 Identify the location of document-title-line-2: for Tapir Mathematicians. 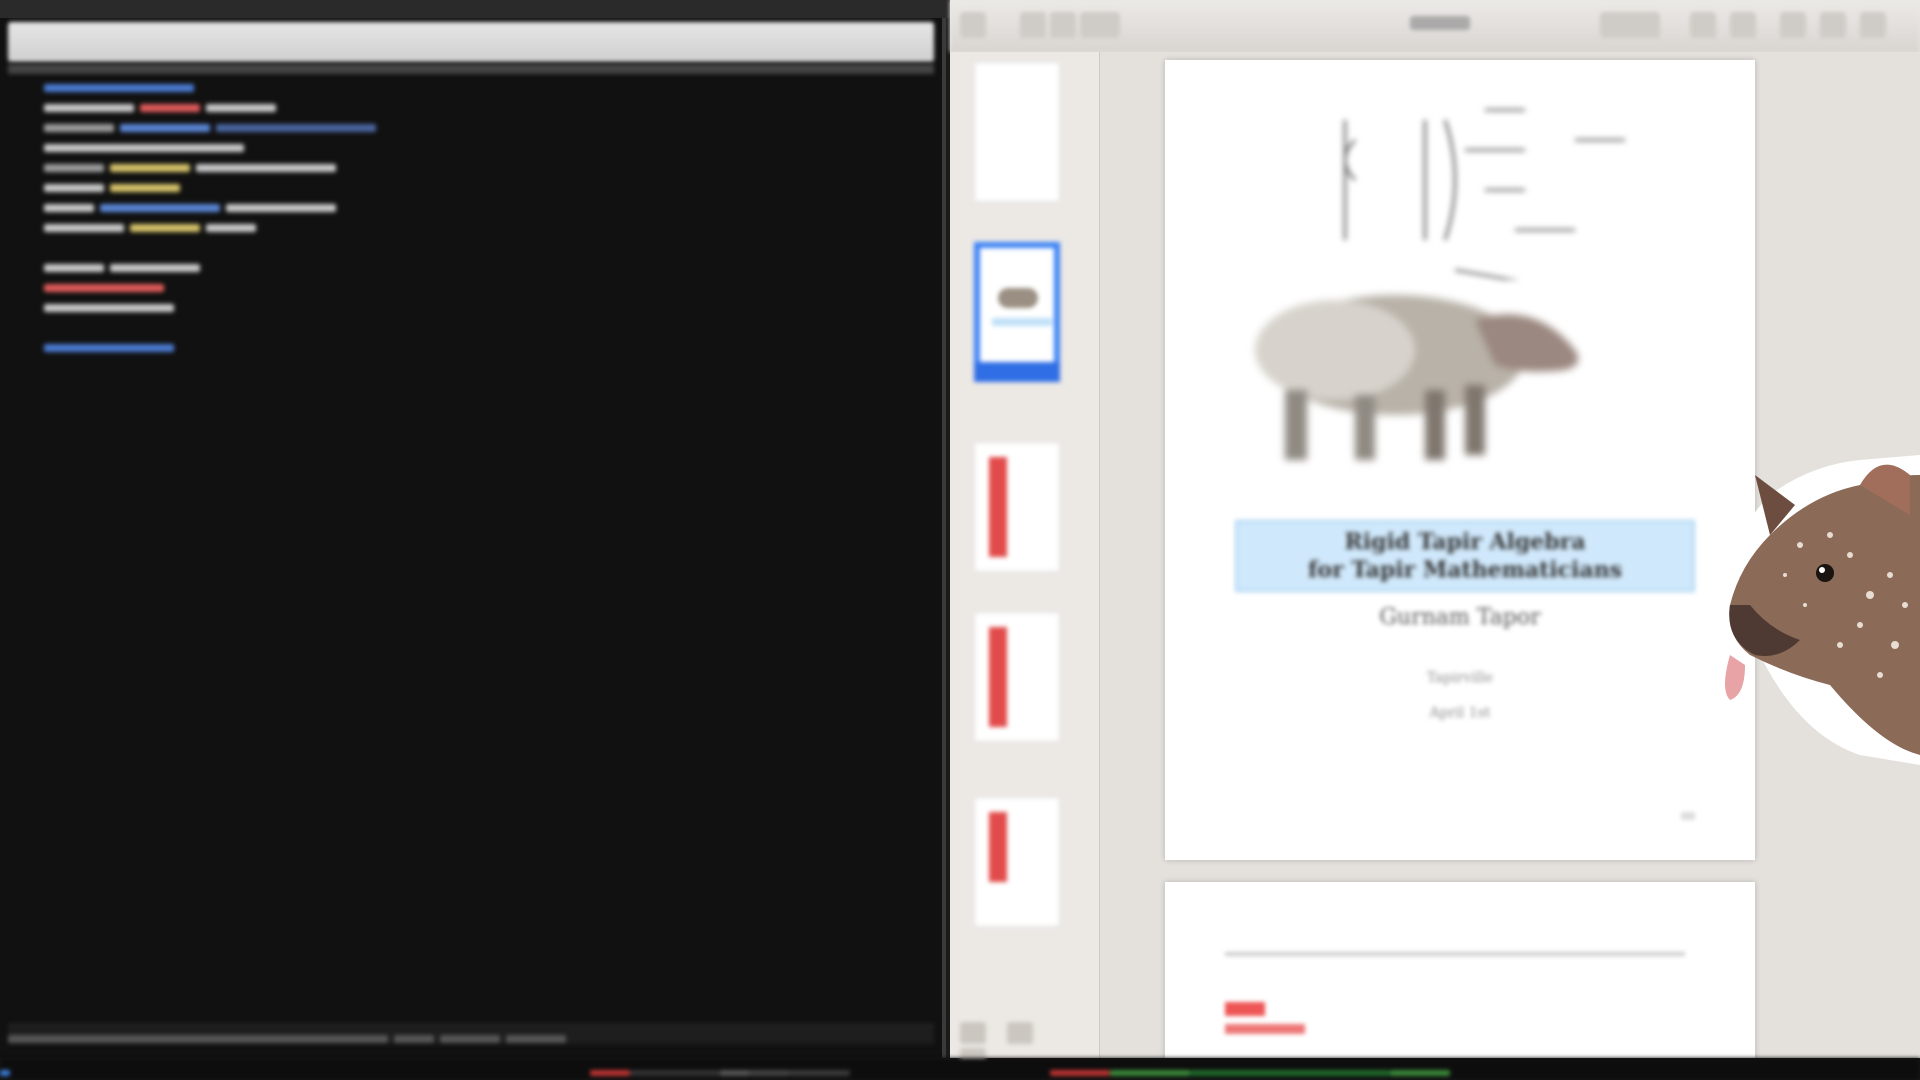
(1465, 570).